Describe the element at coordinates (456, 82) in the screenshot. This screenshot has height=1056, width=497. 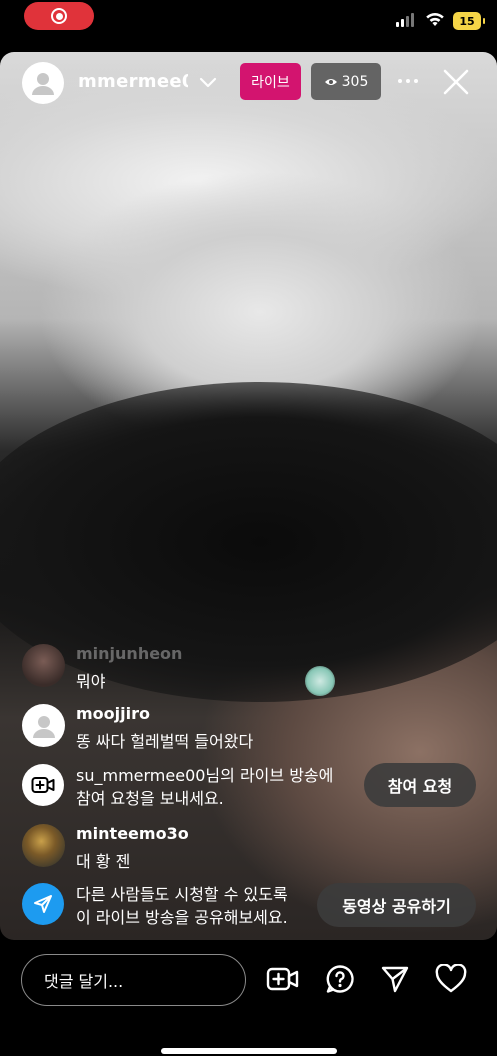
I see `close-icon` at that location.